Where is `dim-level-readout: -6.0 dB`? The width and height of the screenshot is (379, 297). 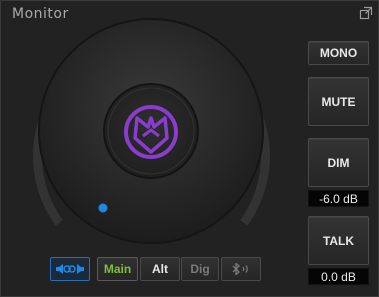
dim-level-readout: -6.0 dB is located at coordinates (338, 198).